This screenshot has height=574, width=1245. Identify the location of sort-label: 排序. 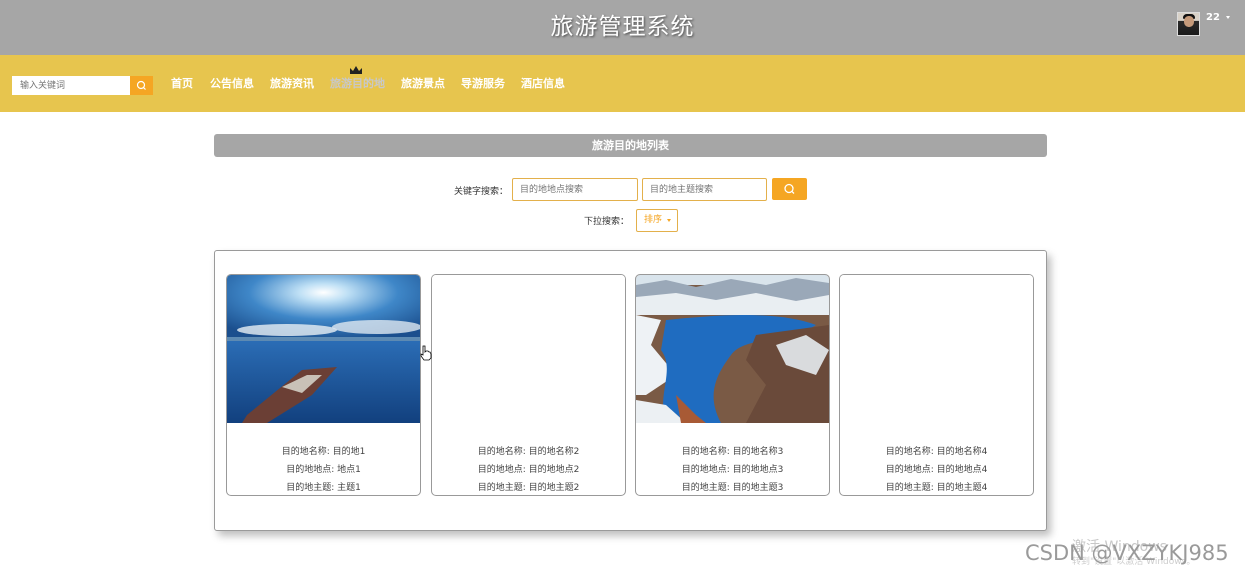
(653, 220).